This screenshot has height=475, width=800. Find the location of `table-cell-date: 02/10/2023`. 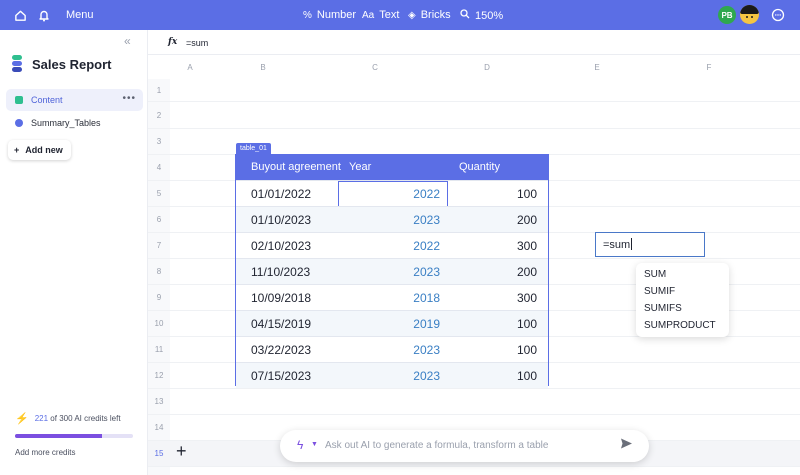

table-cell-date: 02/10/2023 is located at coordinates (281, 246).